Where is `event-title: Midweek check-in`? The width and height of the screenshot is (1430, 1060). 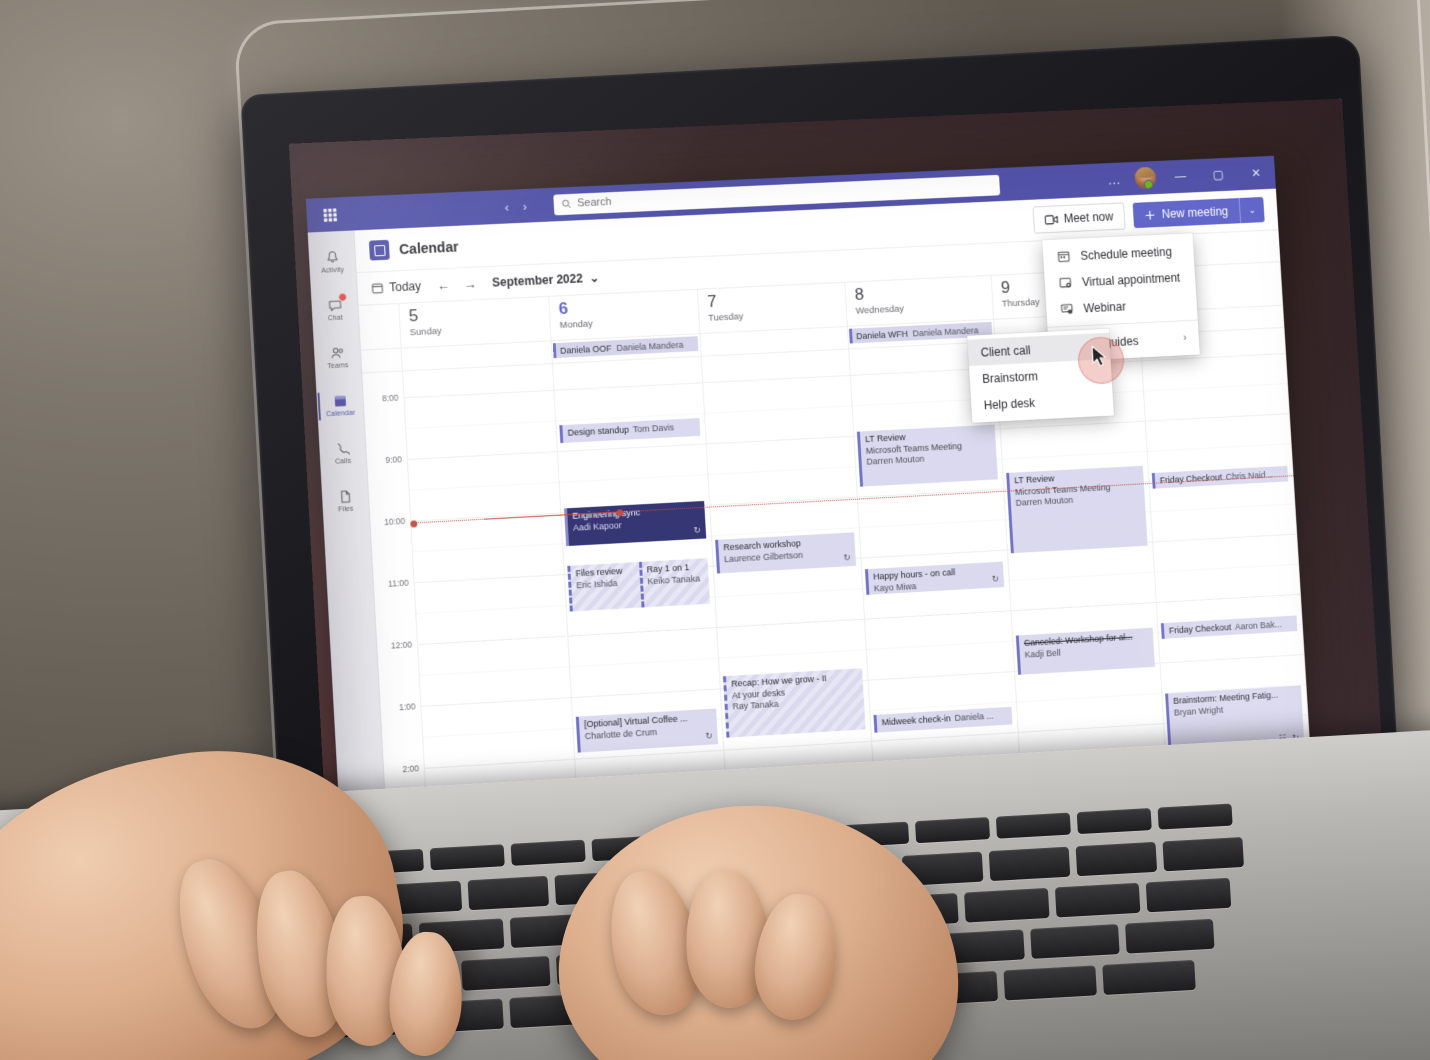 event-title: Midweek check-in is located at coordinates (916, 720).